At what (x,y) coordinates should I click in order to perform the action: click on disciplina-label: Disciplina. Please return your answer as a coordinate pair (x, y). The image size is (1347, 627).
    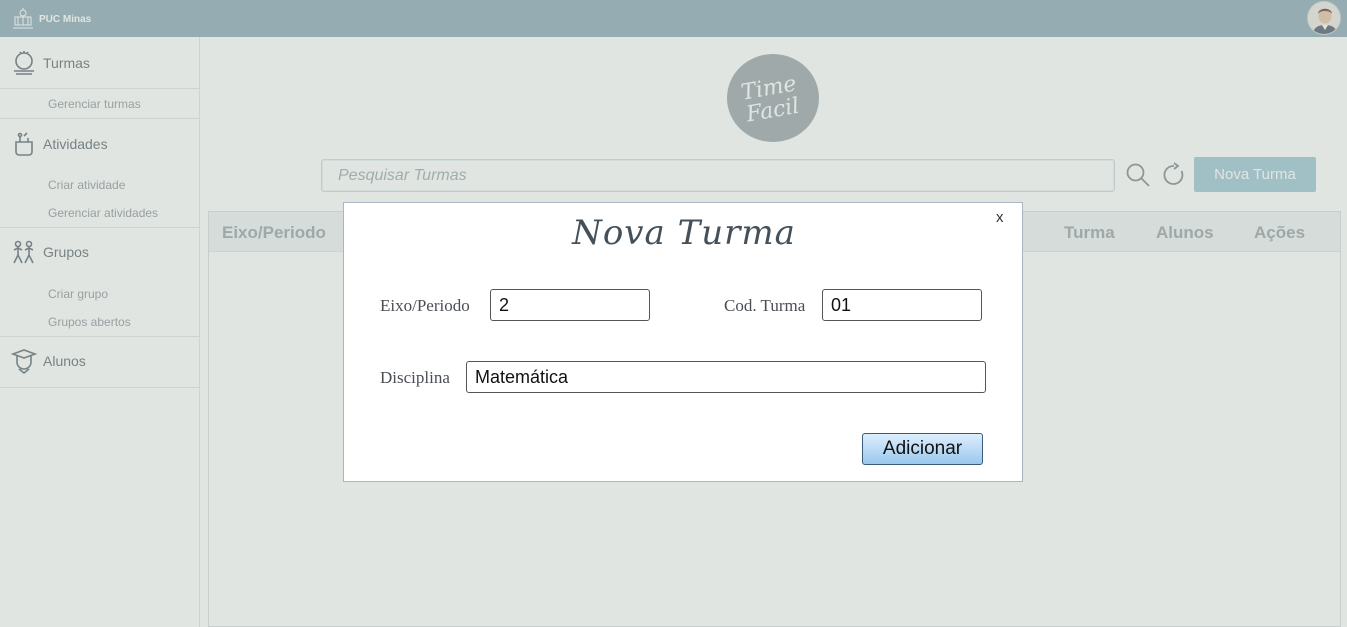
    Looking at the image, I should click on (415, 377).